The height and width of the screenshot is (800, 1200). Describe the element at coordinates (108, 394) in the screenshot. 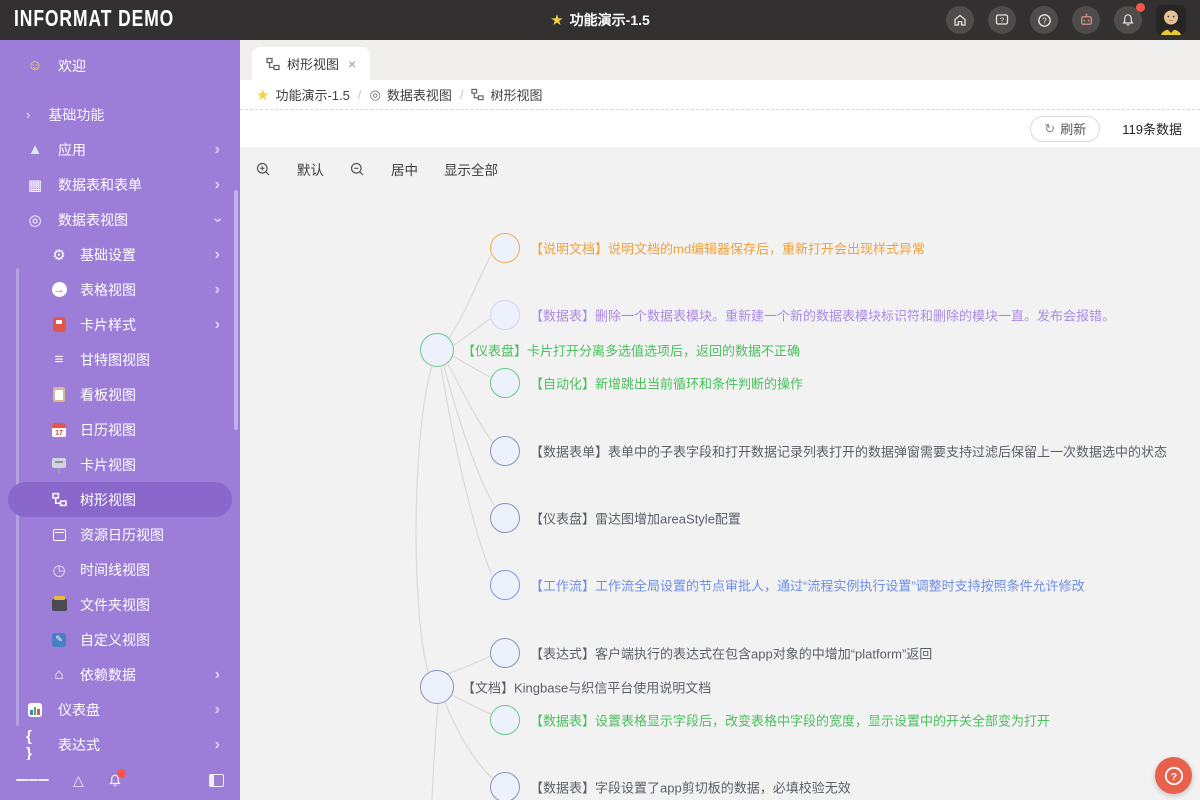

I see `sidebar-item-label: 看板视图` at that location.